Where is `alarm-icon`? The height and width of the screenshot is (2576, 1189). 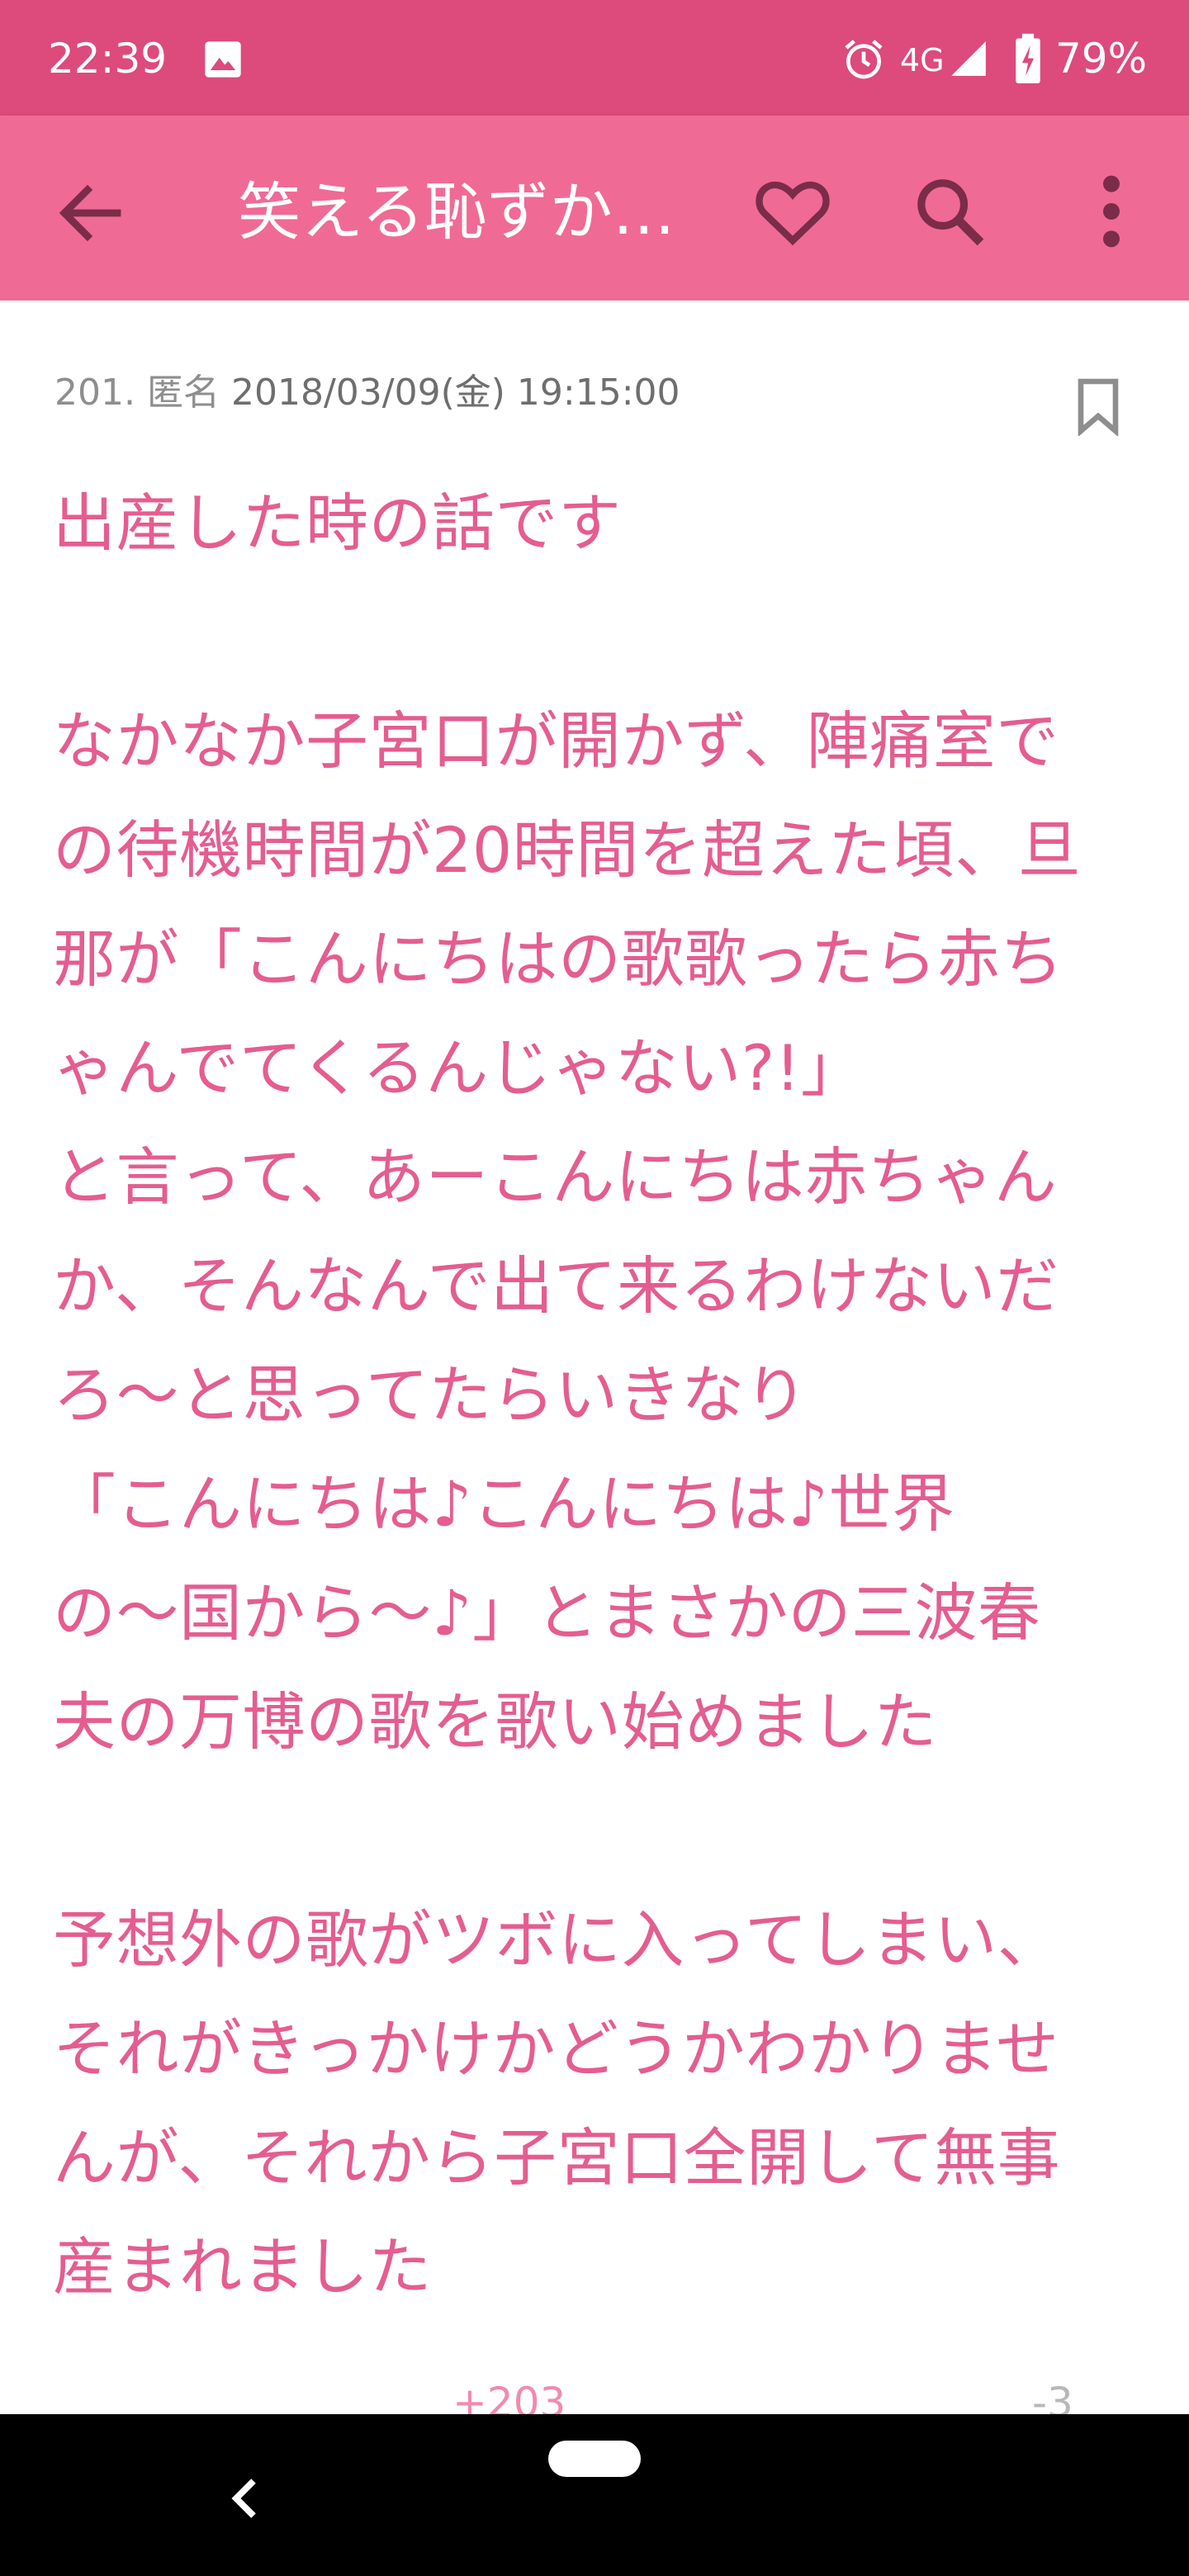 alarm-icon is located at coordinates (864, 59).